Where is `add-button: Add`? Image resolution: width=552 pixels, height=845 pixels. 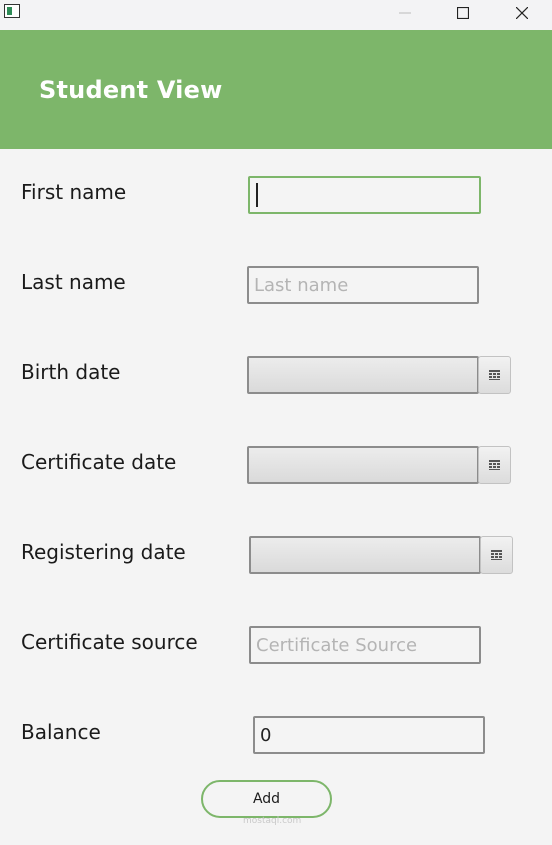
add-button: Add is located at coordinates (266, 799).